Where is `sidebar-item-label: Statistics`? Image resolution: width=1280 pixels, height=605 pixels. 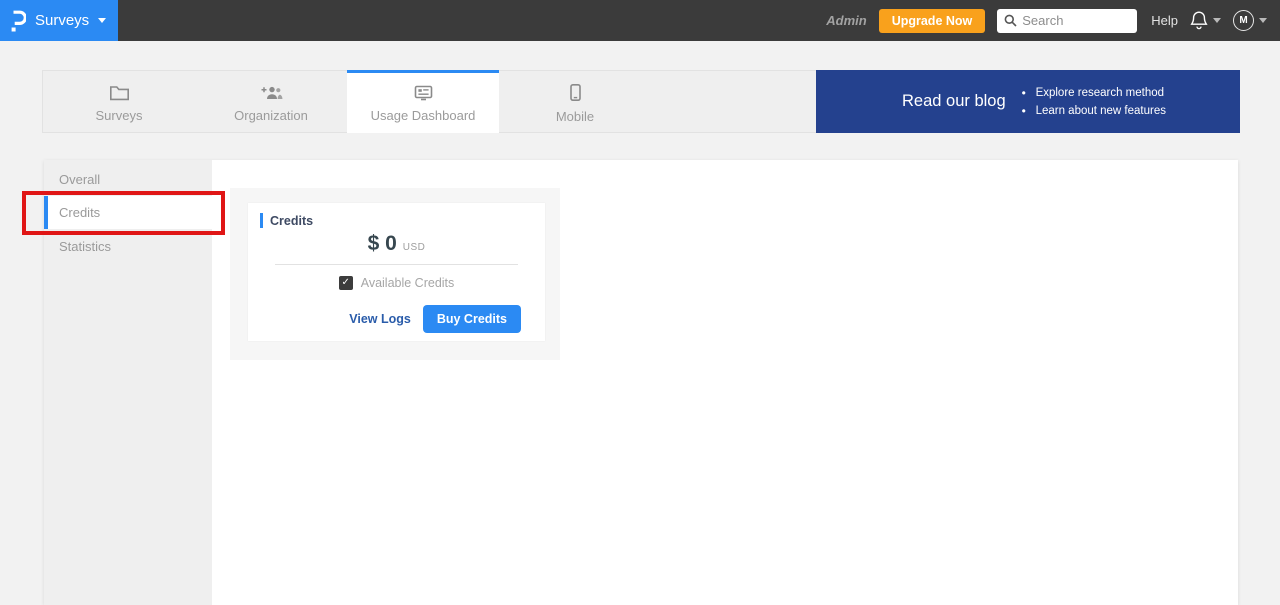 sidebar-item-label: Statistics is located at coordinates (85, 246).